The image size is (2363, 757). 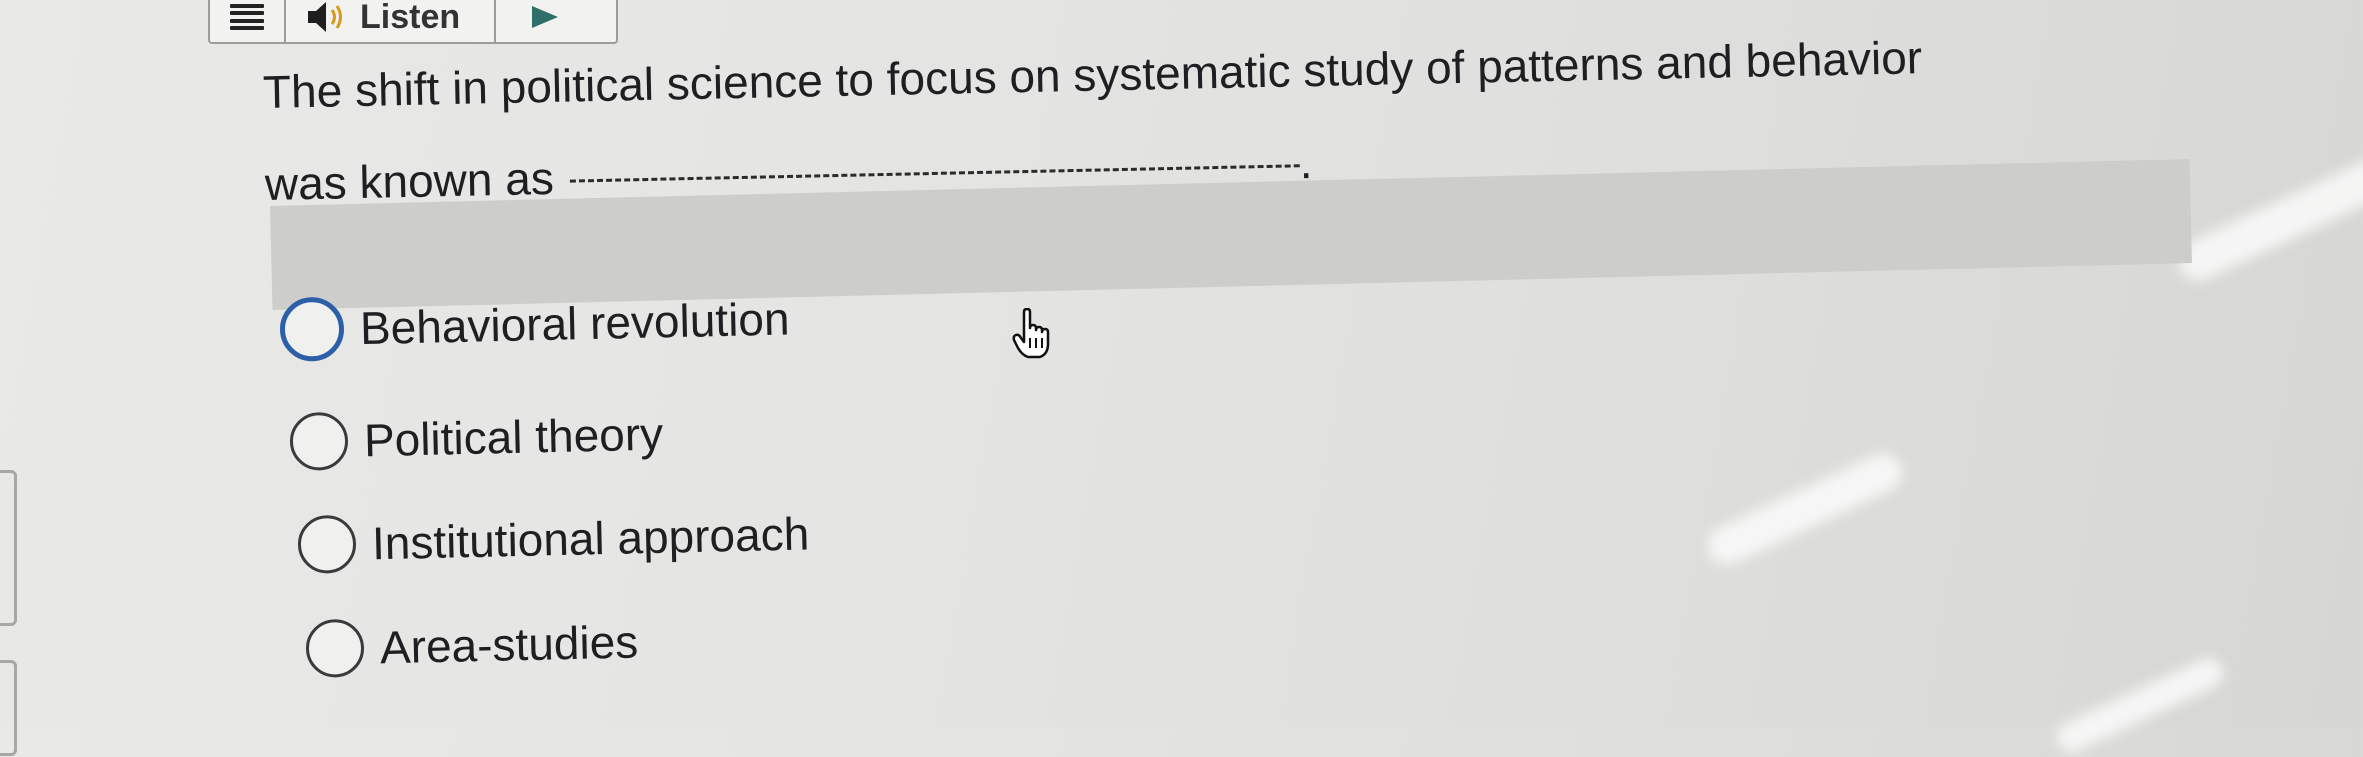 I want to click on hamburger-menu-icon, so click(x=247, y=17).